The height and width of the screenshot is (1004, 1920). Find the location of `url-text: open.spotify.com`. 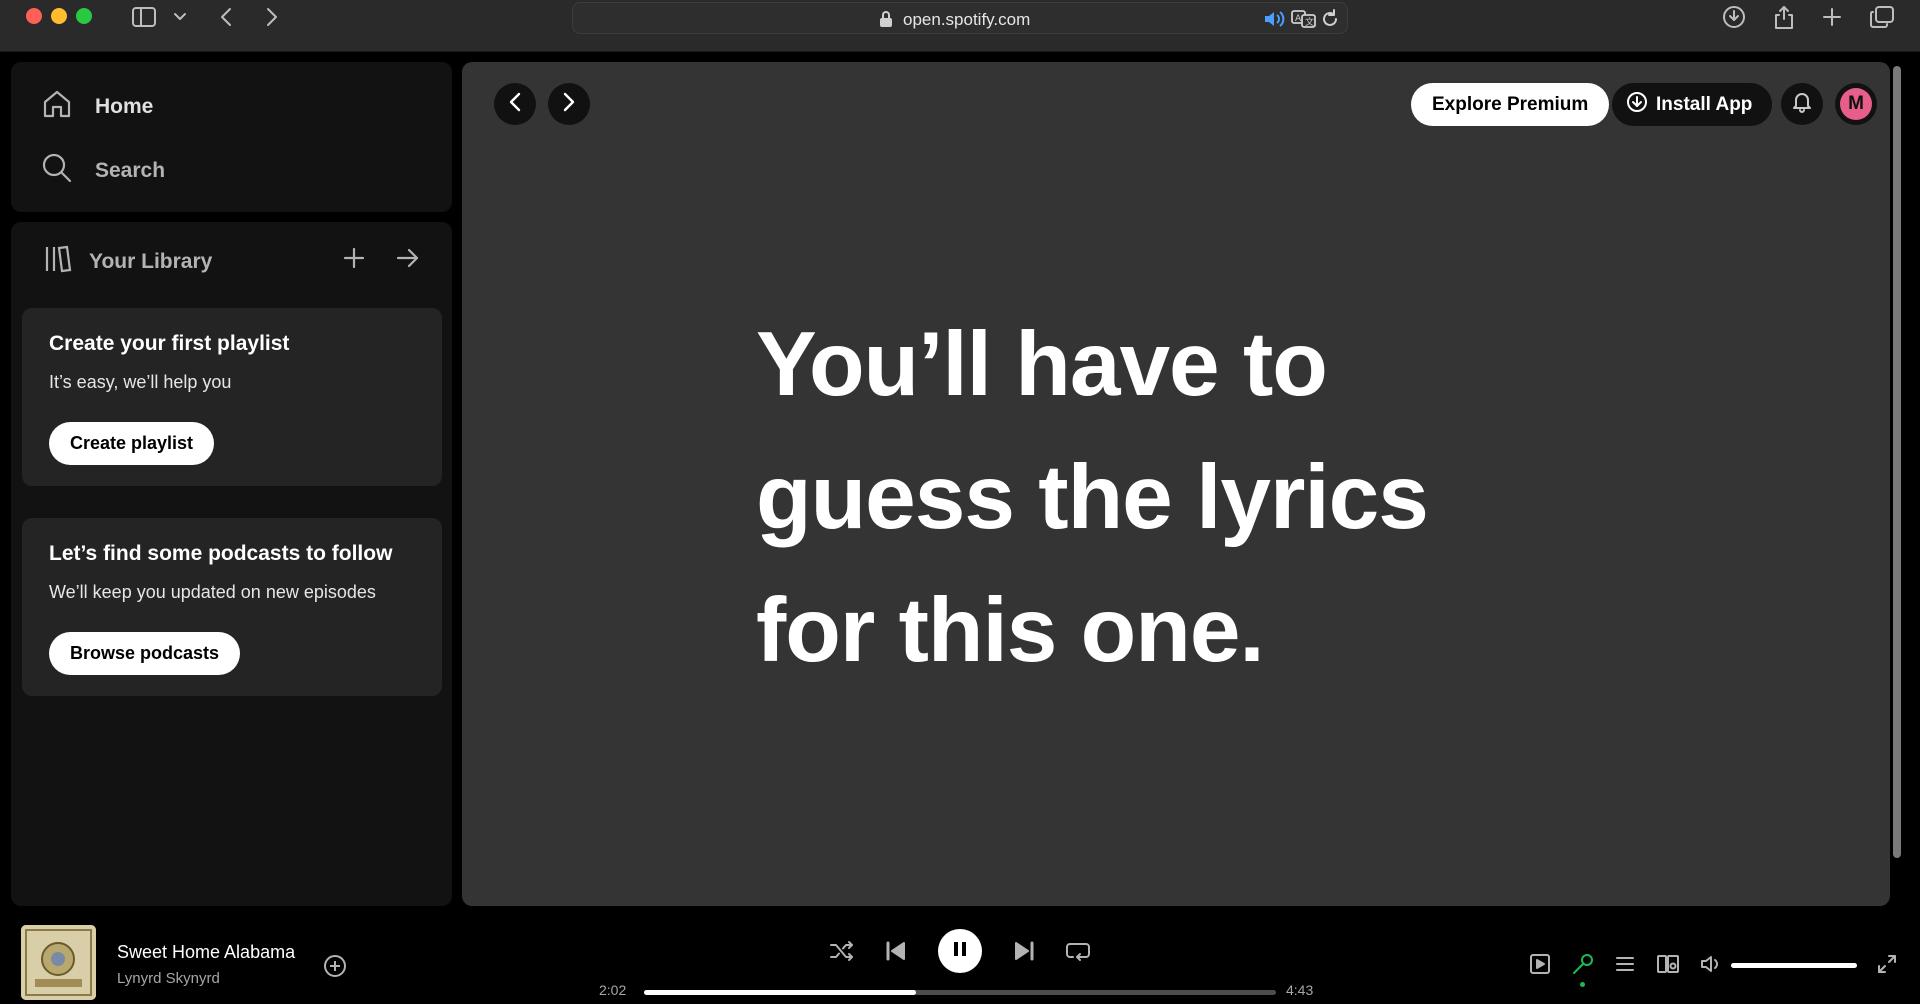

url-text: open.spotify.com is located at coordinates (967, 19).